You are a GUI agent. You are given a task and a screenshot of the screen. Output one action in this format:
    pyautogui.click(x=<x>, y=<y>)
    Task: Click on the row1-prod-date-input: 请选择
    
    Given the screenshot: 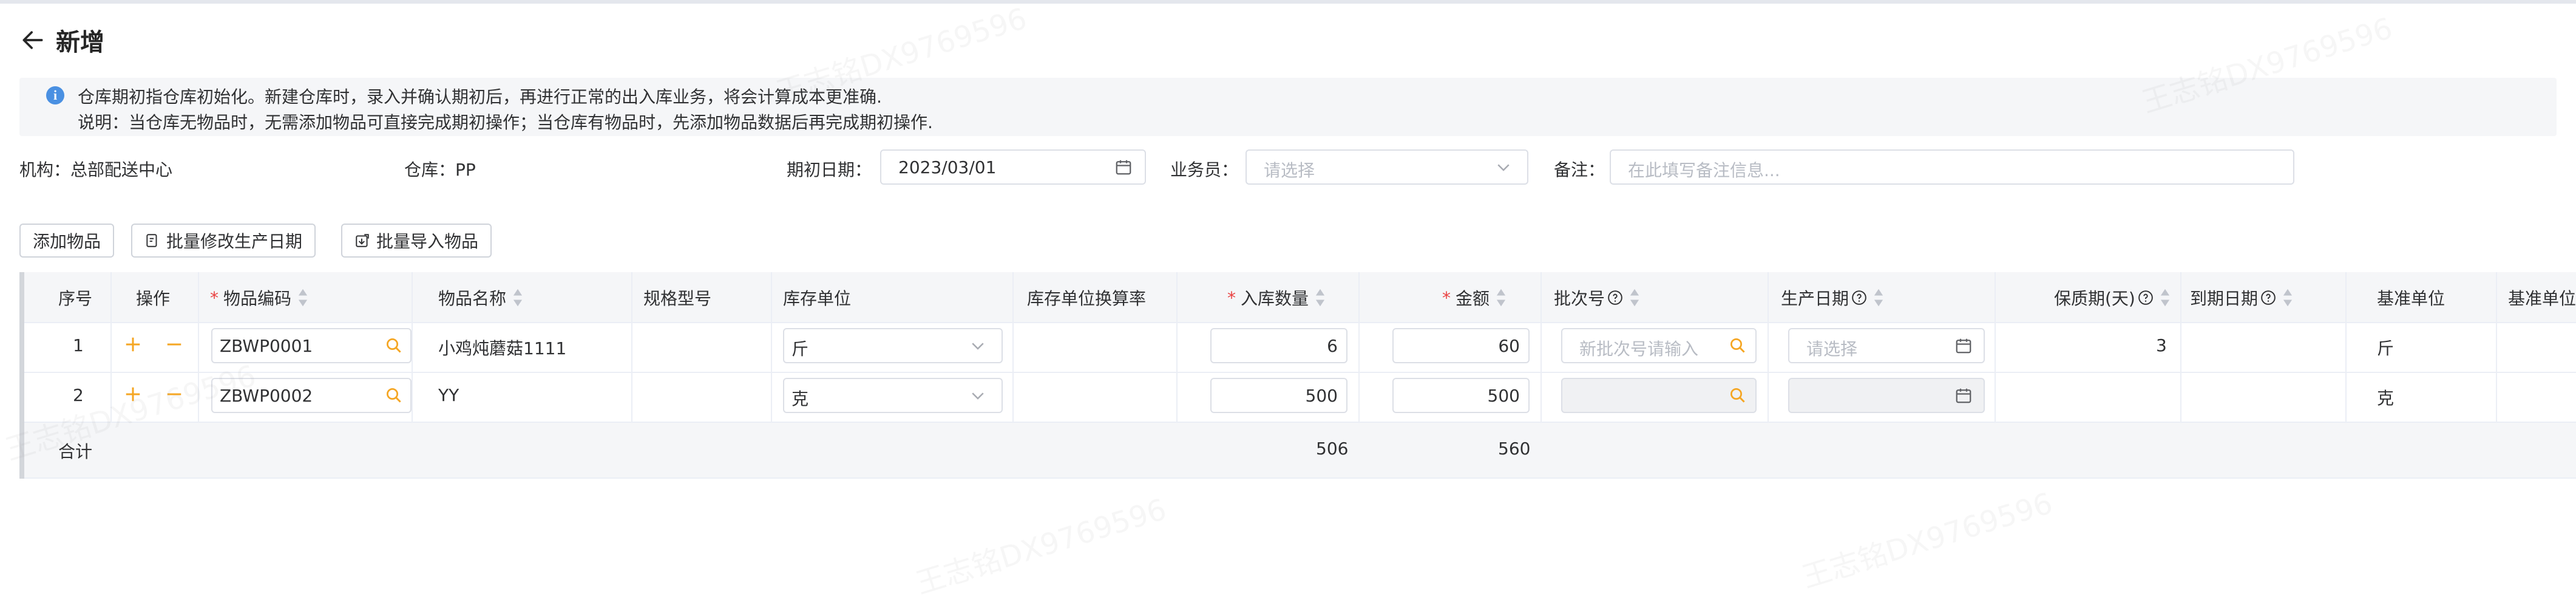 What is the action you would take?
    pyautogui.click(x=1886, y=345)
    